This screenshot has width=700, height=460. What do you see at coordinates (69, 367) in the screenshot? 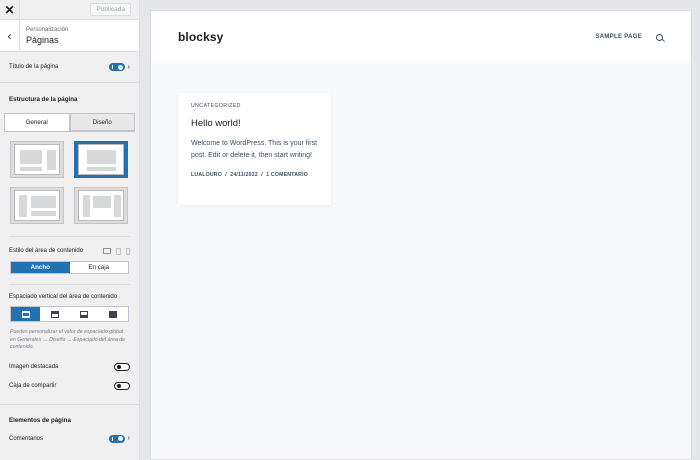
I see `featured-image-row: Imagen destacada` at bounding box center [69, 367].